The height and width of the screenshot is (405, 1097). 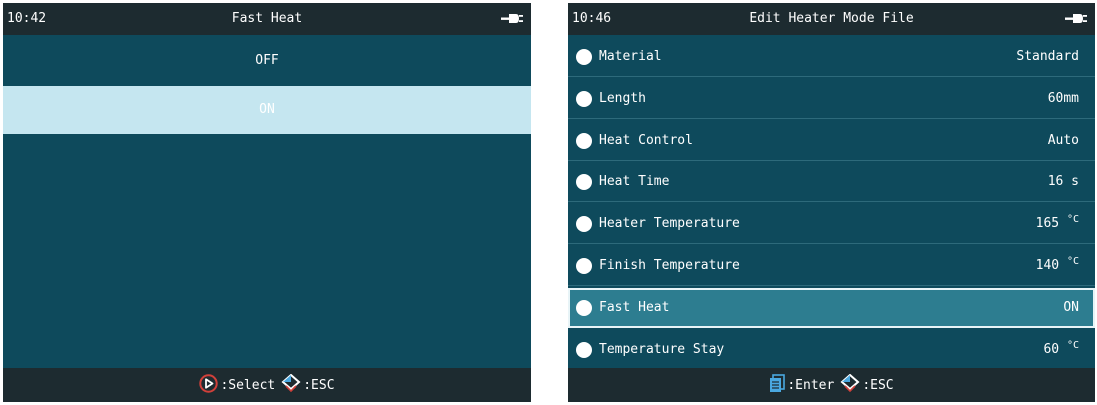 I want to click on hint-bar: :Select :ESC, so click(x=267, y=385).